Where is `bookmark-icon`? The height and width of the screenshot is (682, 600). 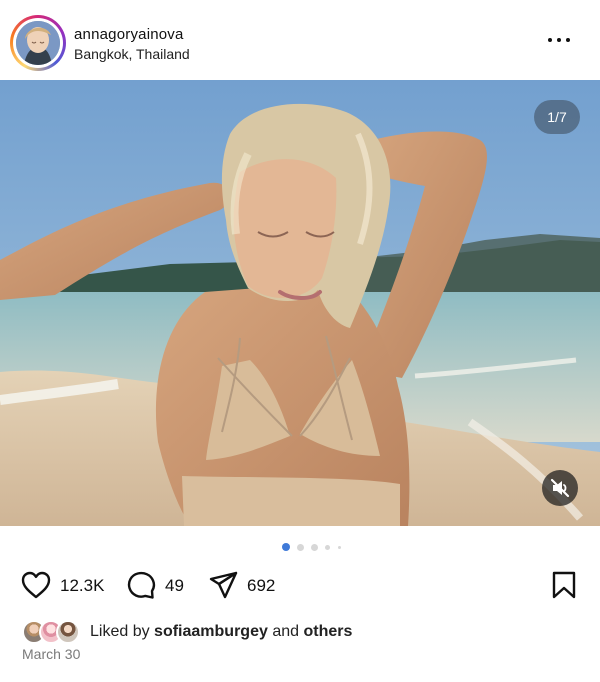 bookmark-icon is located at coordinates (564, 585).